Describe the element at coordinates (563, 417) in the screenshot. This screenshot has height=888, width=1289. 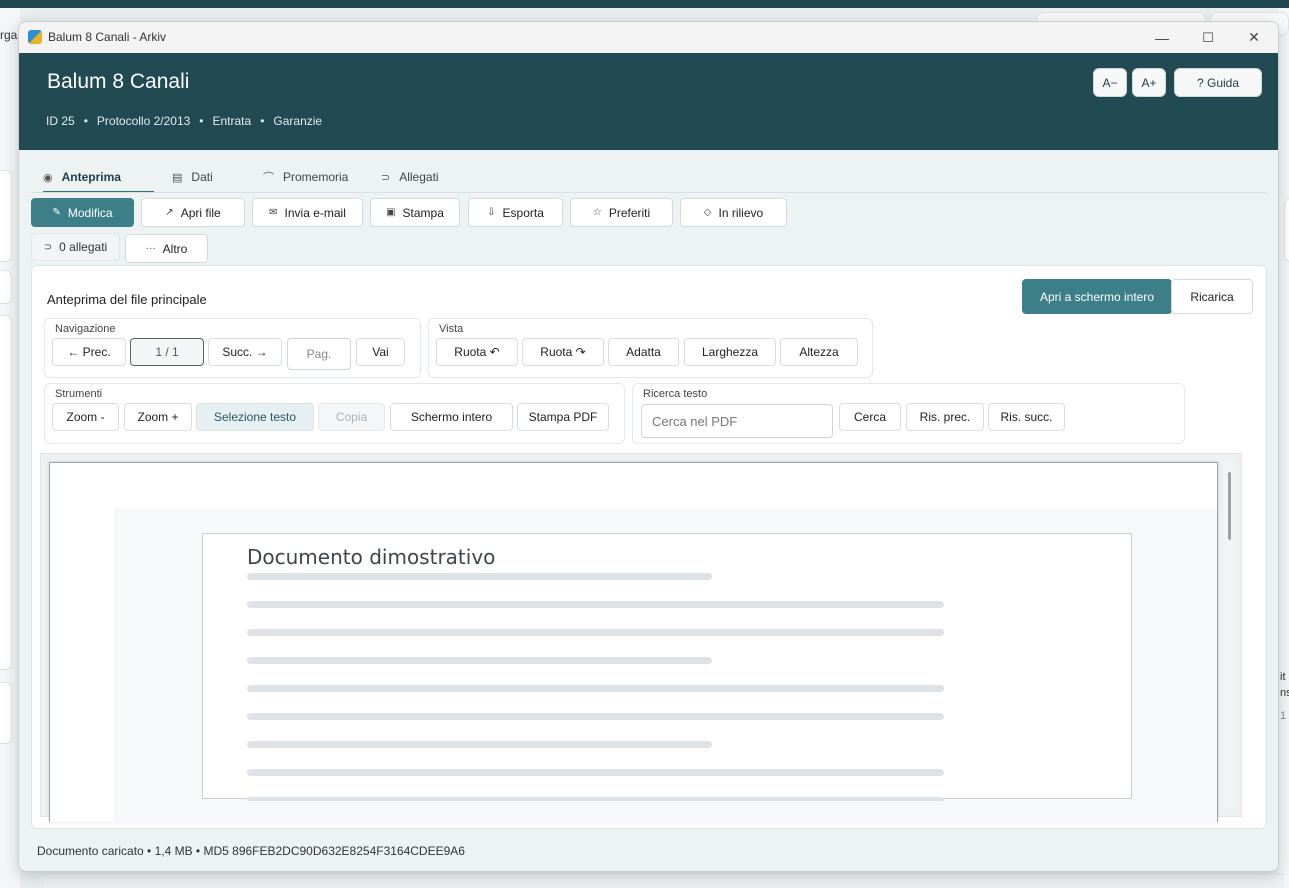
I see `print-pdf-button: Stampa PDF` at that location.